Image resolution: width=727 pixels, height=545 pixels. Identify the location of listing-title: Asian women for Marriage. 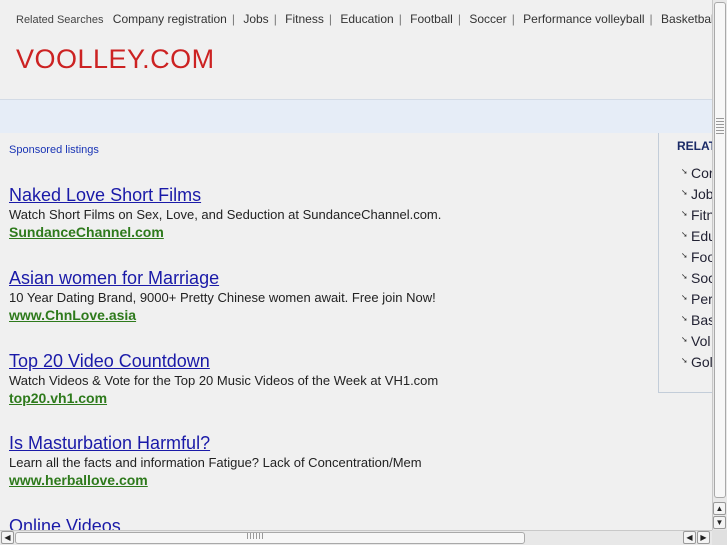
(329, 278).